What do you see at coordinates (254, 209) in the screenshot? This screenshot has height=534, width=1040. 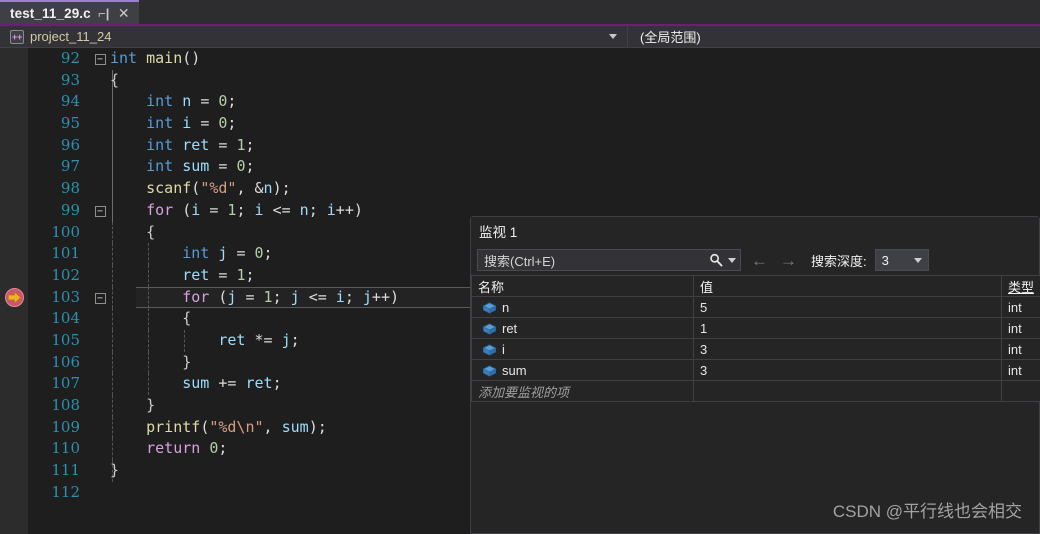 I see `code-text: for (i = 1; i <= n; i++)` at bounding box center [254, 209].